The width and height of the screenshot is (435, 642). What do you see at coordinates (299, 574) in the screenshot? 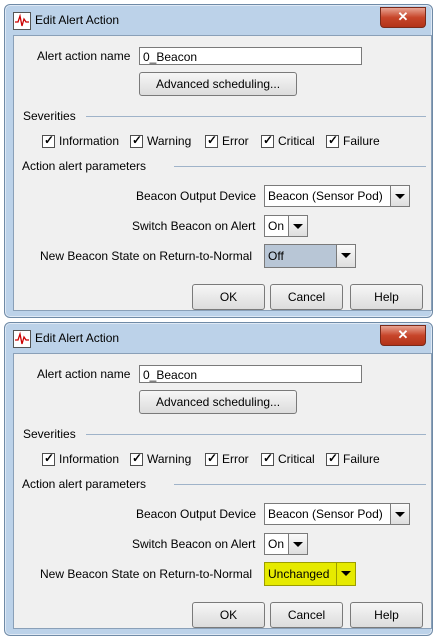
I see `selected-value: Unchanged` at bounding box center [299, 574].